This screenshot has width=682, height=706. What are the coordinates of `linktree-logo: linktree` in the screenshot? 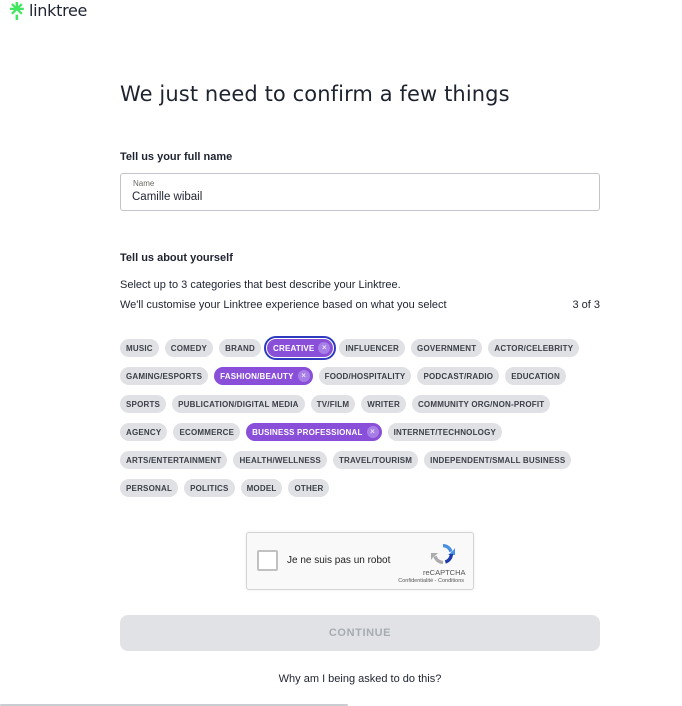 It's located at (47, 10).